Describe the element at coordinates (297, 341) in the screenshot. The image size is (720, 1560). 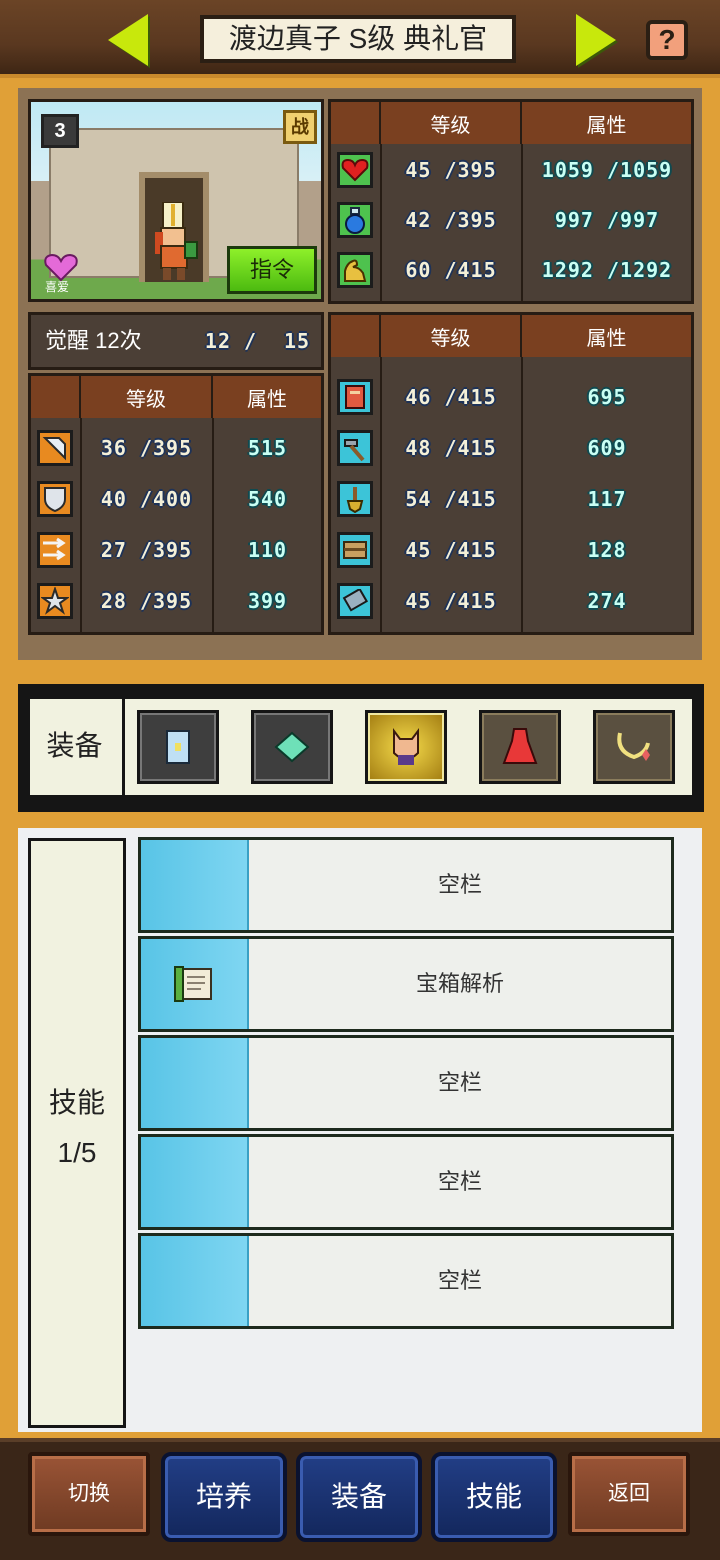
I see `awaken-max: 15` at that location.